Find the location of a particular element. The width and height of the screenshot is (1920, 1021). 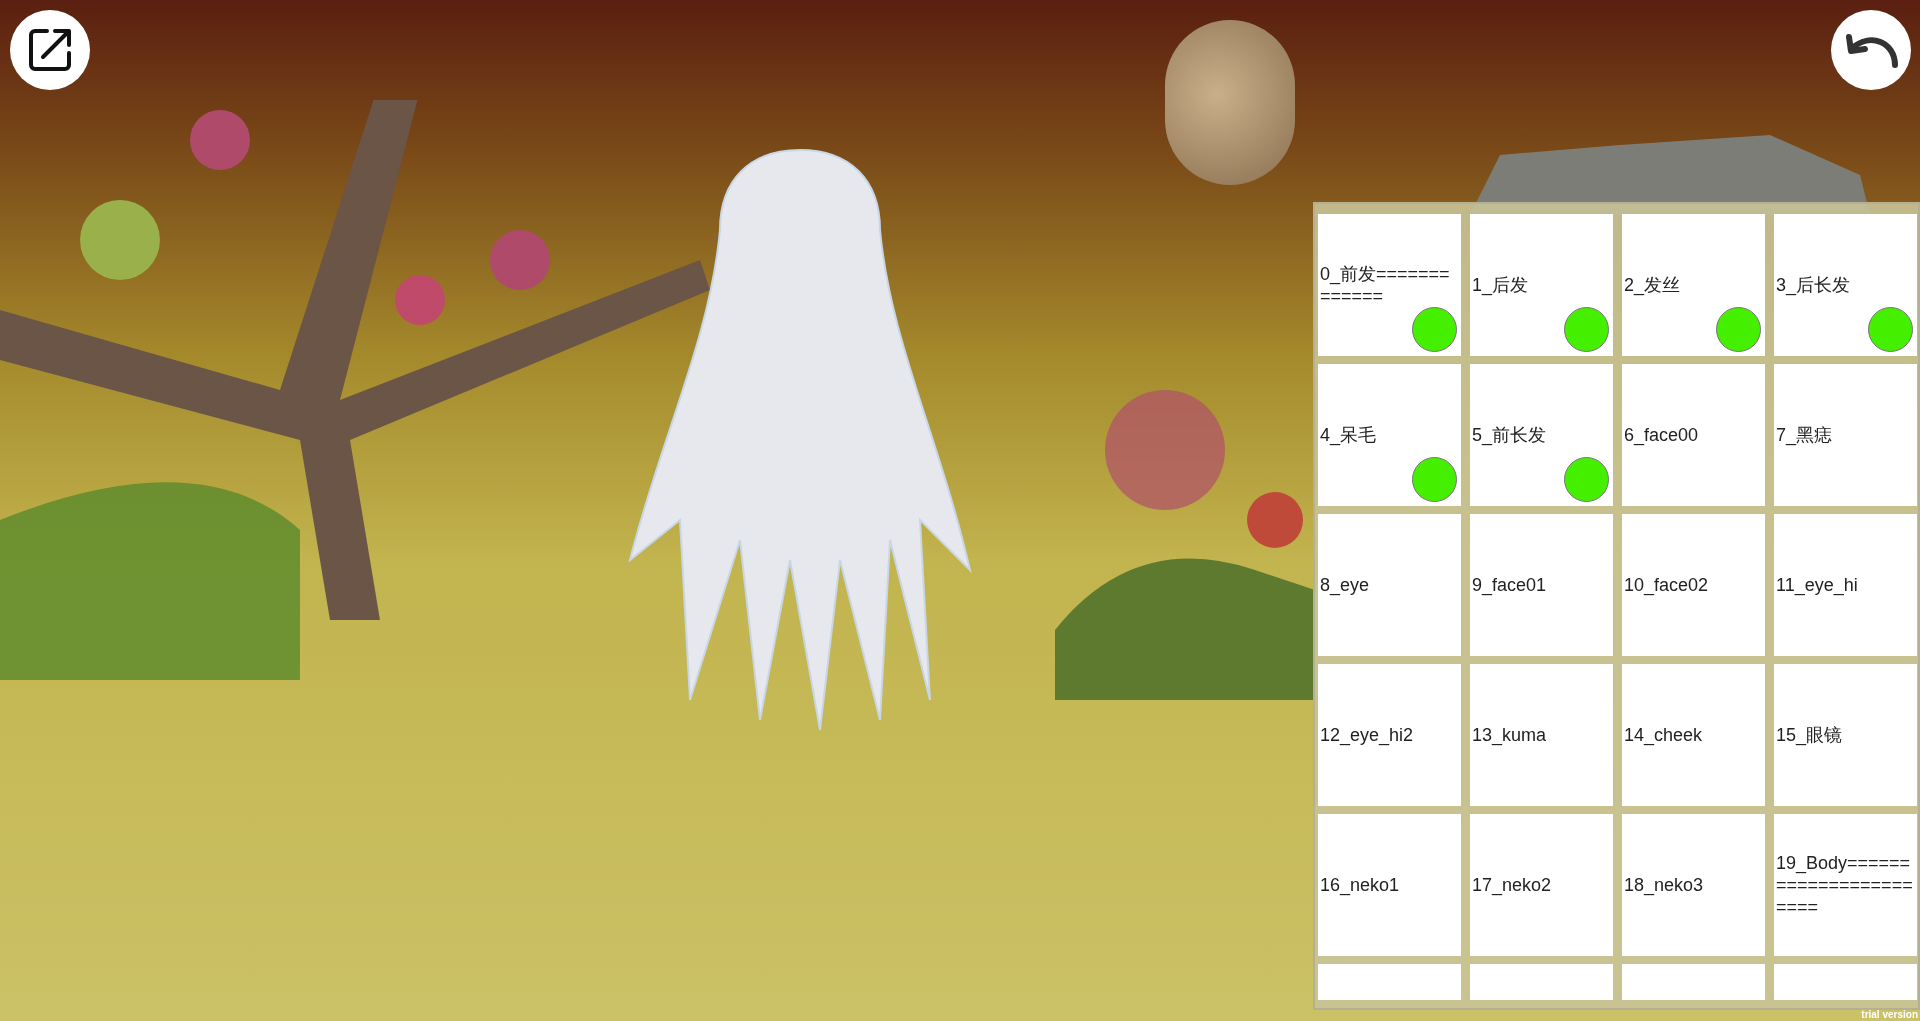

part-tile: 2_发丝 is located at coordinates (1693, 285).